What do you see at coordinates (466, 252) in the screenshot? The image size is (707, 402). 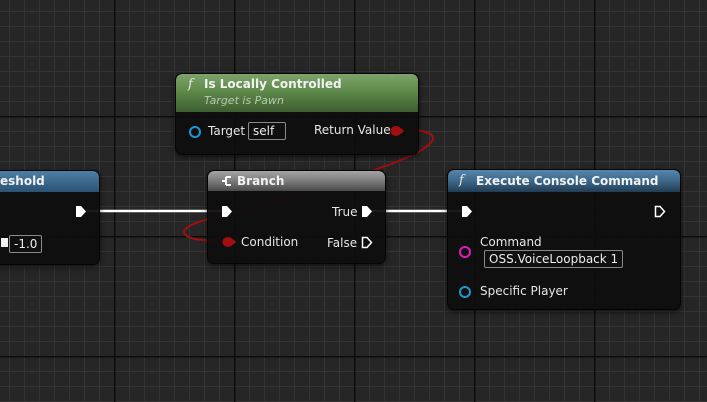 I see `command-pin` at bounding box center [466, 252].